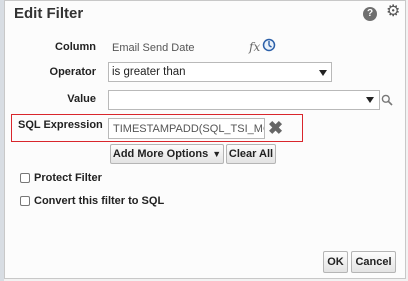 The height and width of the screenshot is (281, 408). What do you see at coordinates (251, 154) in the screenshot?
I see `clear-all-button: Clear All` at bounding box center [251, 154].